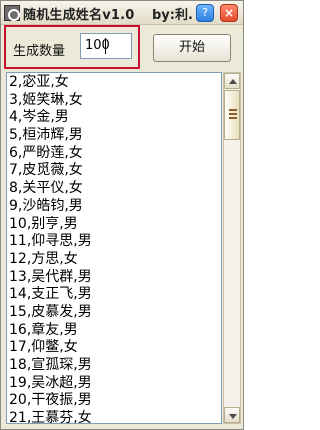 The image size is (320, 430). What do you see at coordinates (106, 46) in the screenshot?
I see `count-input: 100` at bounding box center [106, 46].